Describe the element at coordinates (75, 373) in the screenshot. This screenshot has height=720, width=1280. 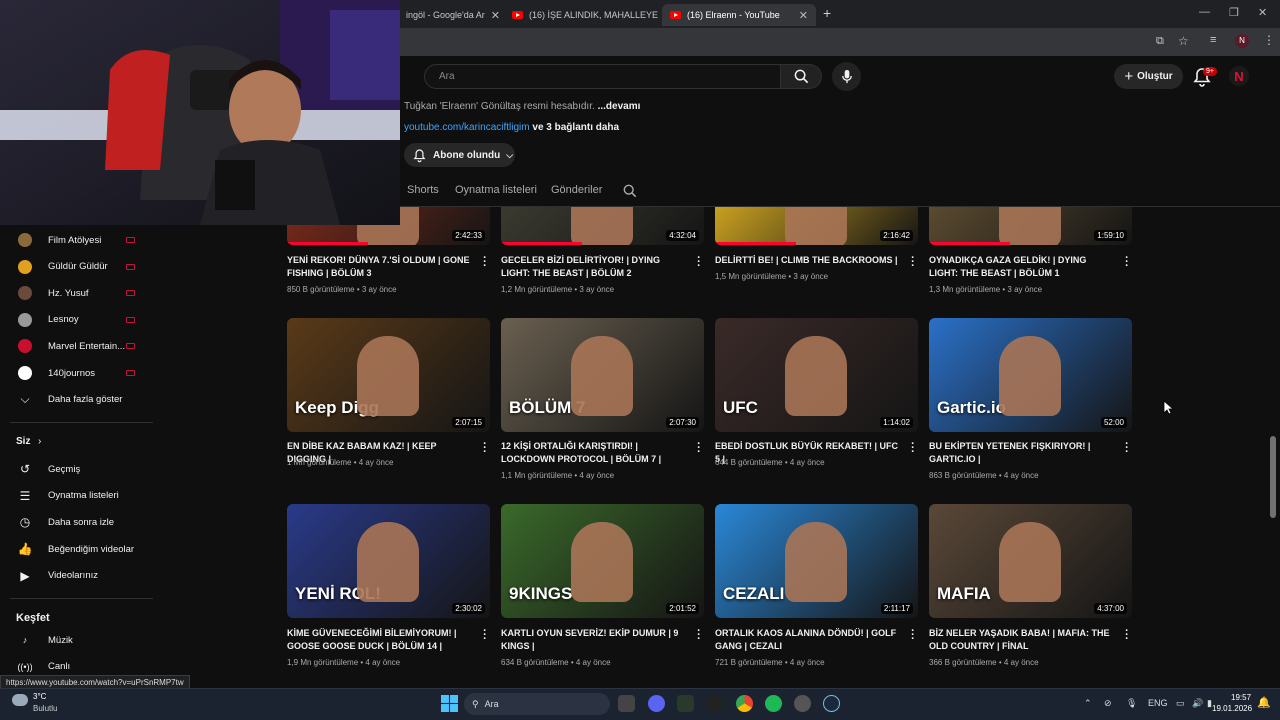
I see `sidebar-subscription: 140journos` at that location.